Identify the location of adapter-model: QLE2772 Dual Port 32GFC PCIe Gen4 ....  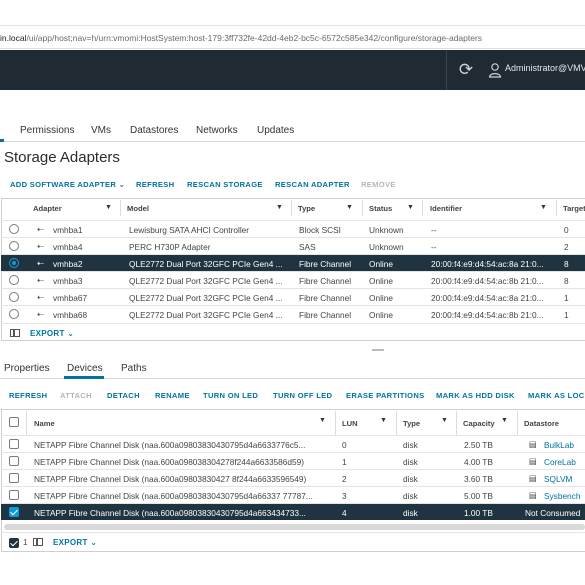
(206, 298).